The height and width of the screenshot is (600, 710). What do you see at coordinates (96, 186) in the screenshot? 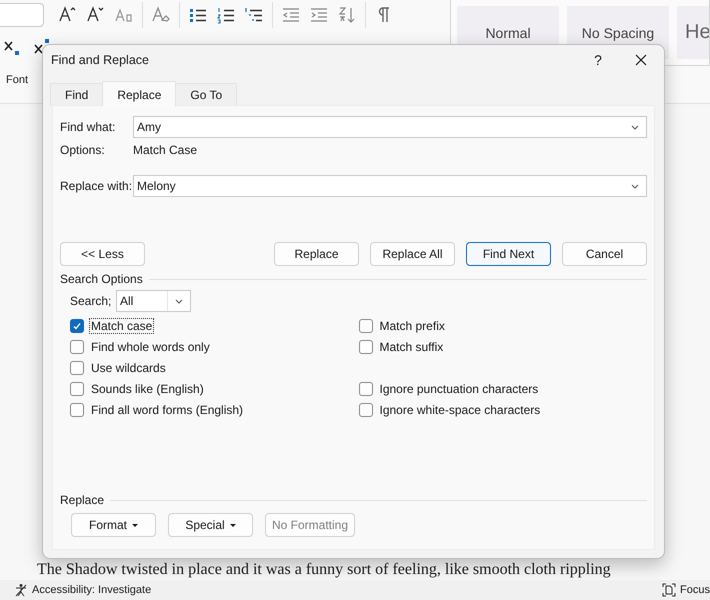
I see `field-label: Replace with:` at bounding box center [96, 186].